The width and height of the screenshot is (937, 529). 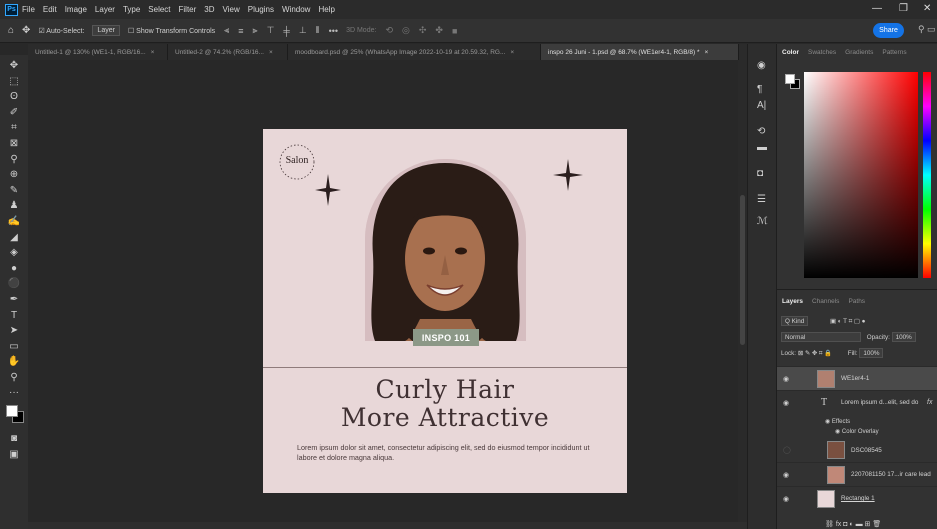 What do you see at coordinates (14, 174) in the screenshot?
I see `healing-brush-icon: ⊕` at bounding box center [14, 174].